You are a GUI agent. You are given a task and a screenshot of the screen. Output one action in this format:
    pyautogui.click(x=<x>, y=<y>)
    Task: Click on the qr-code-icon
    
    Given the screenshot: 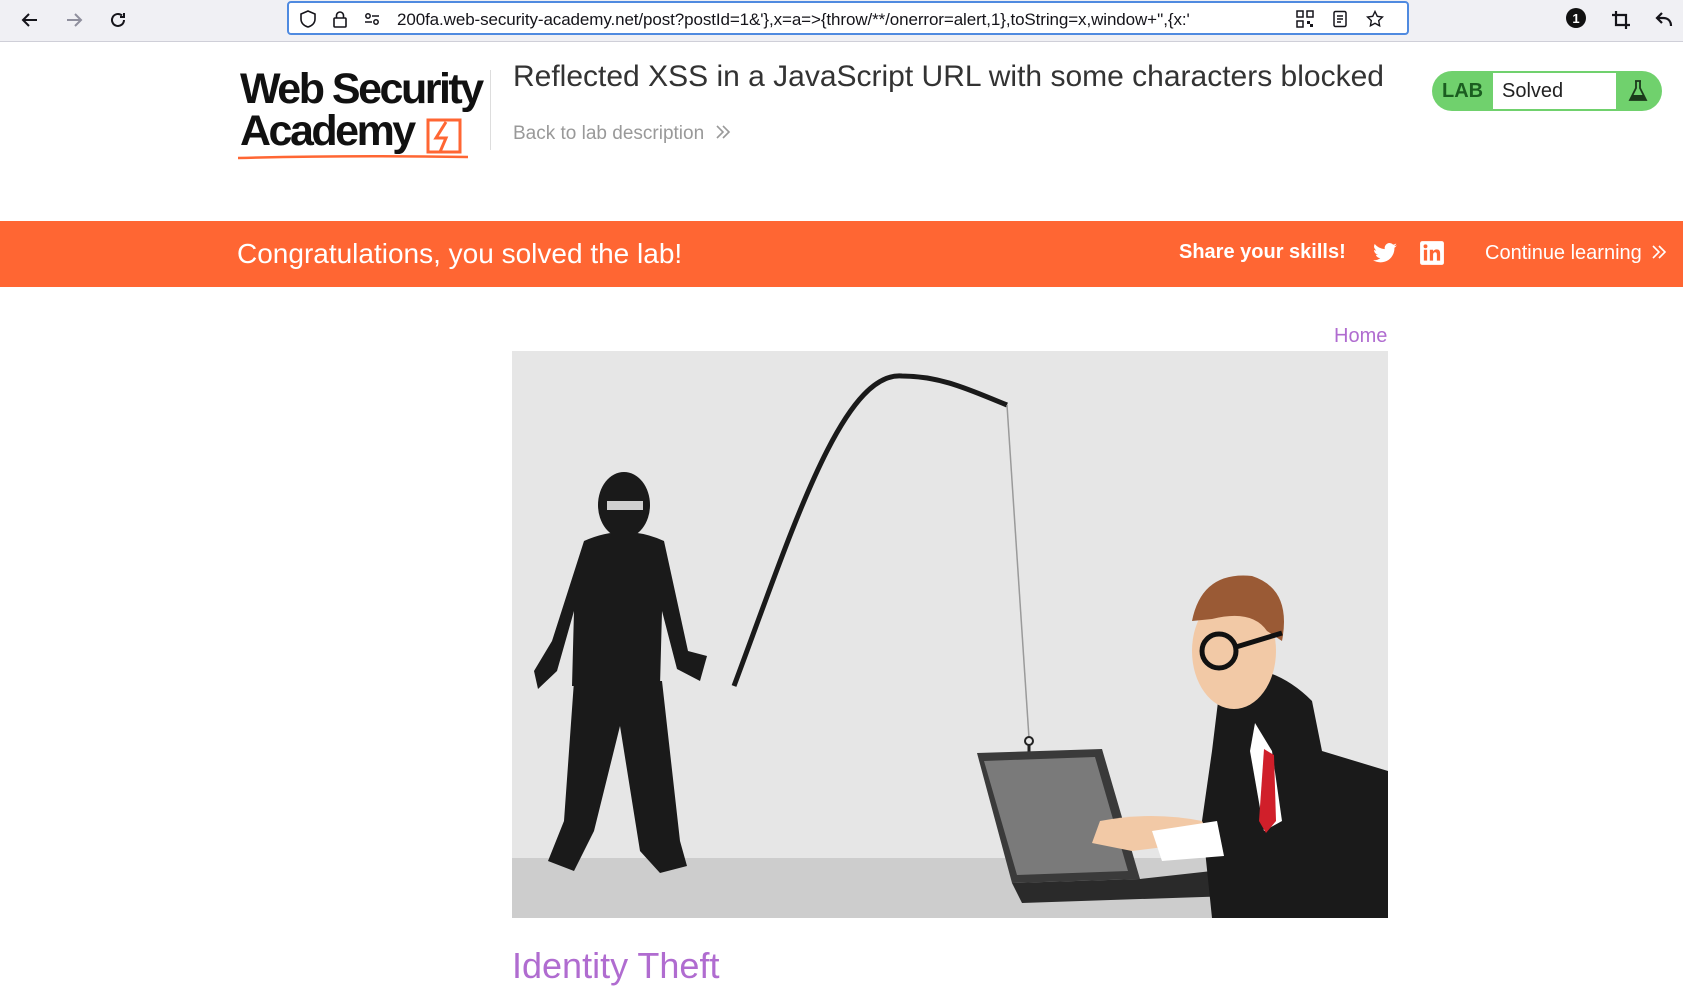 What is the action you would take?
    pyautogui.click(x=1305, y=19)
    